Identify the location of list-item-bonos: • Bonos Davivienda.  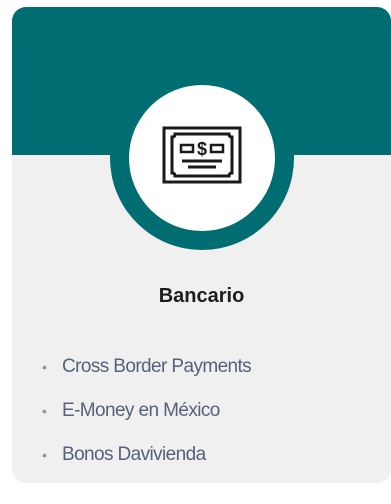
(146, 455).